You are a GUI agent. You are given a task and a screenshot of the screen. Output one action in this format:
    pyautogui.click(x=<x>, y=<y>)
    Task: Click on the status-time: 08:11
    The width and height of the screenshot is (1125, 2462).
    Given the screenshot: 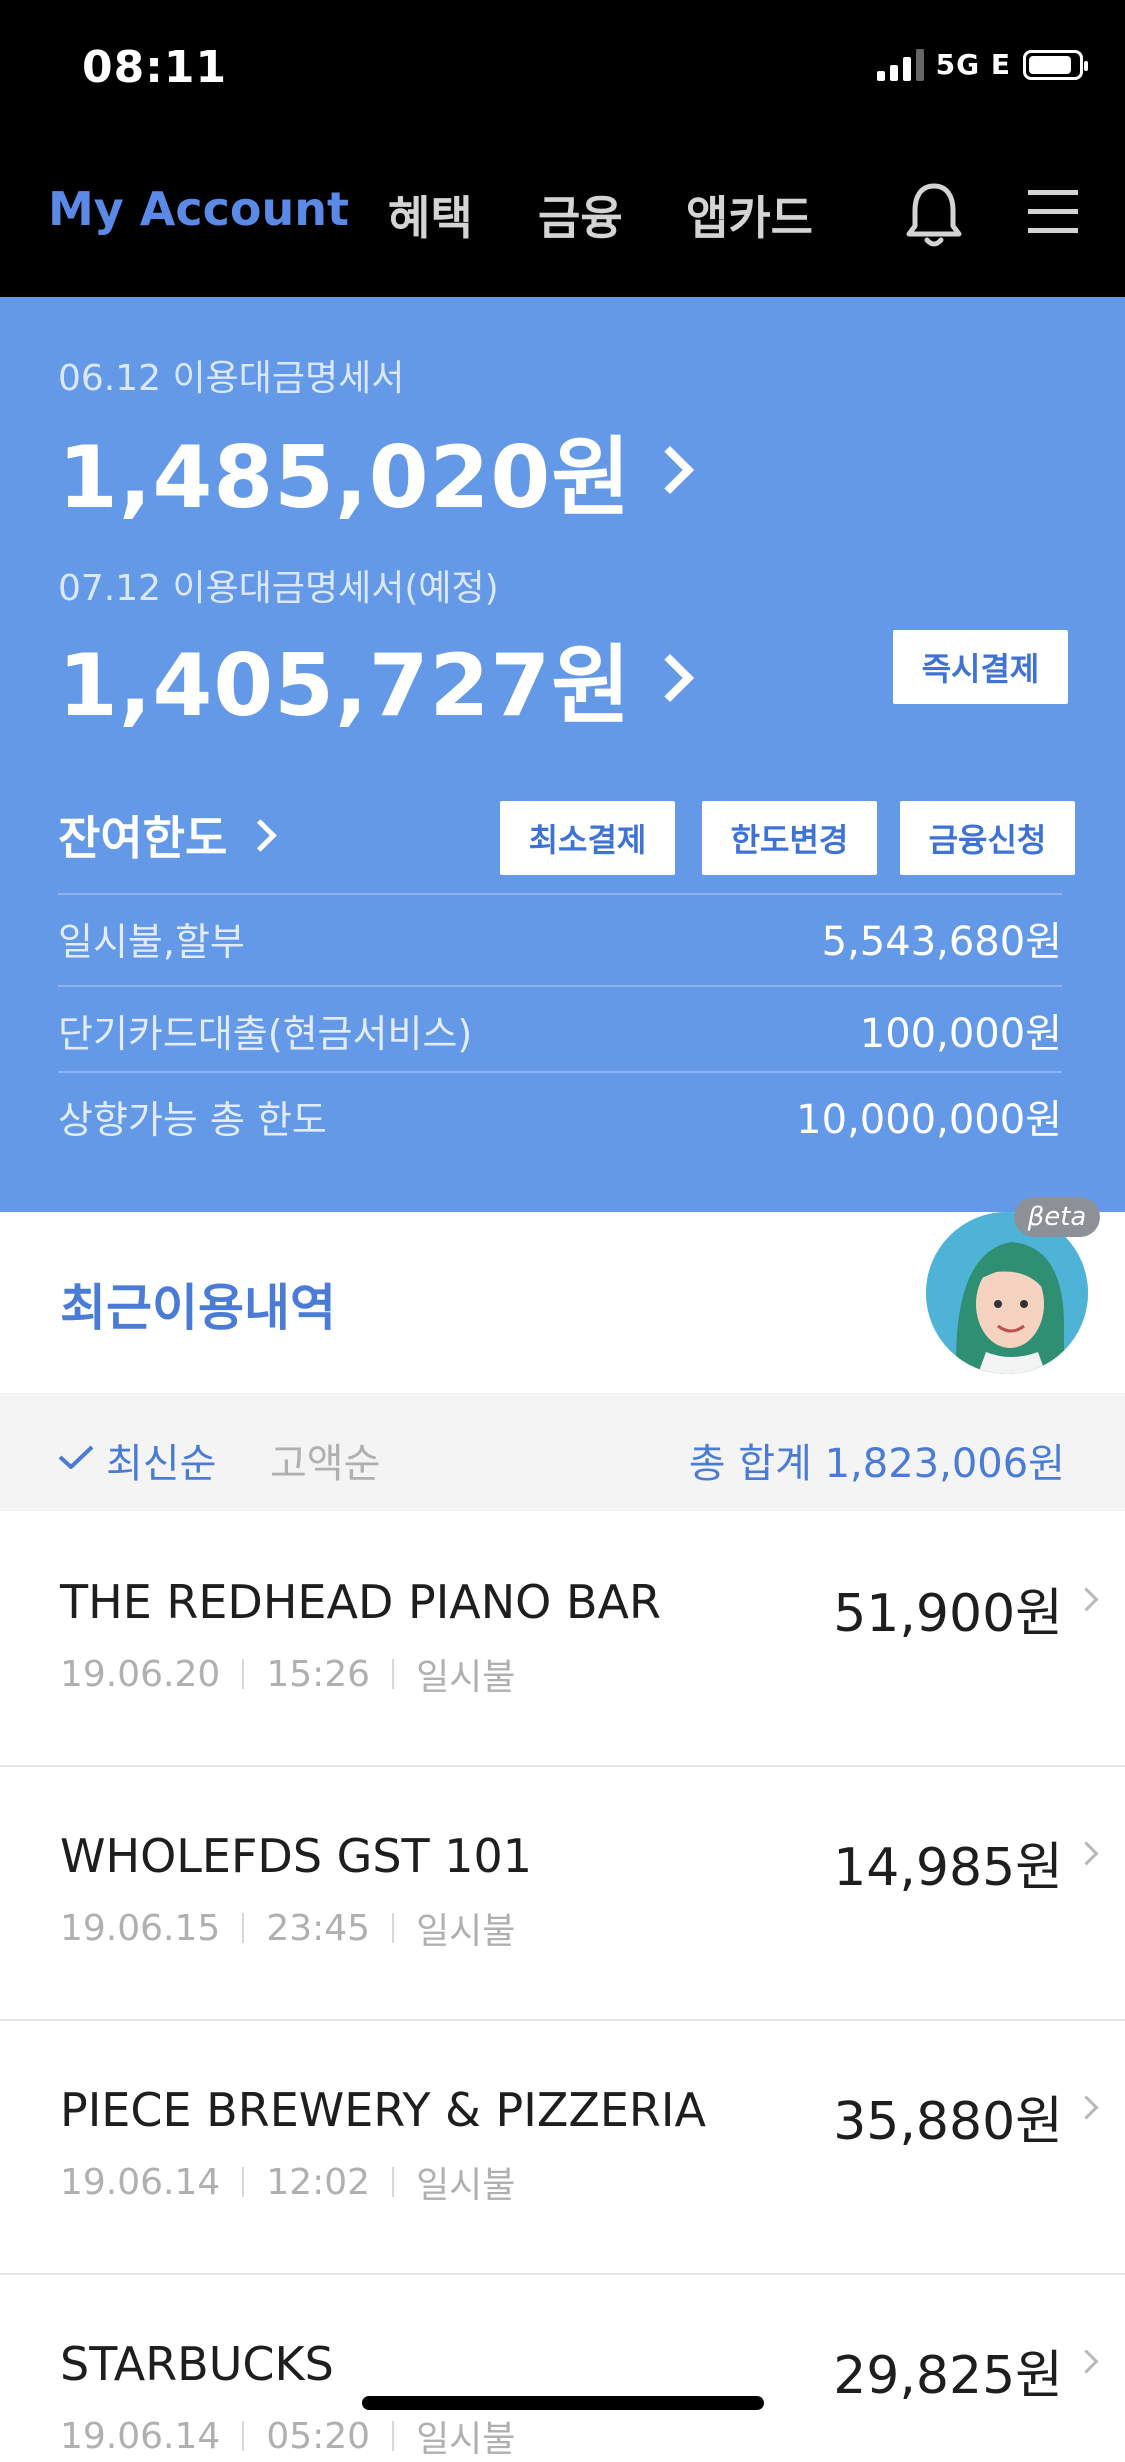 What is the action you would take?
    pyautogui.click(x=155, y=67)
    